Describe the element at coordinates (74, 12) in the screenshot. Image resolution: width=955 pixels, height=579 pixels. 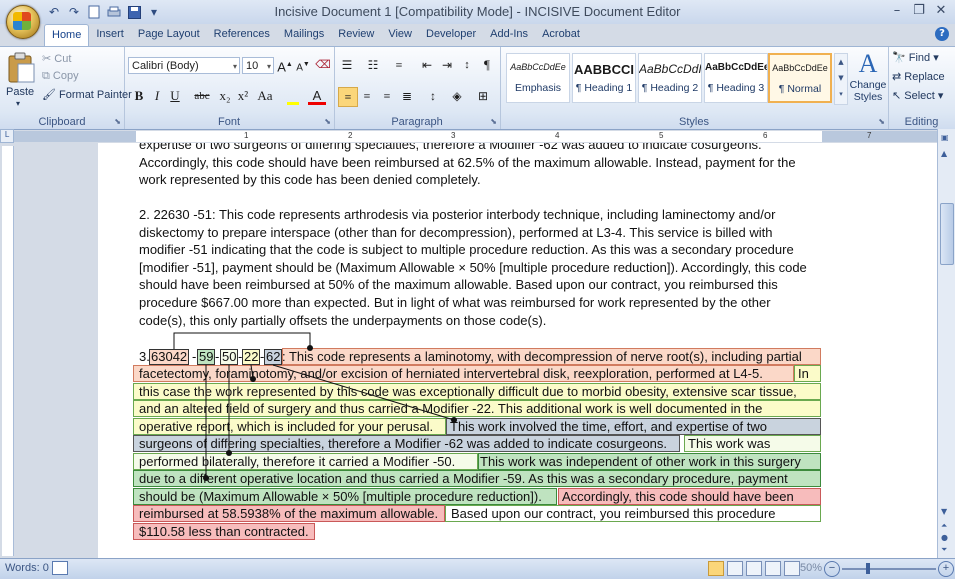
I see `redo-icon: ↷` at that location.